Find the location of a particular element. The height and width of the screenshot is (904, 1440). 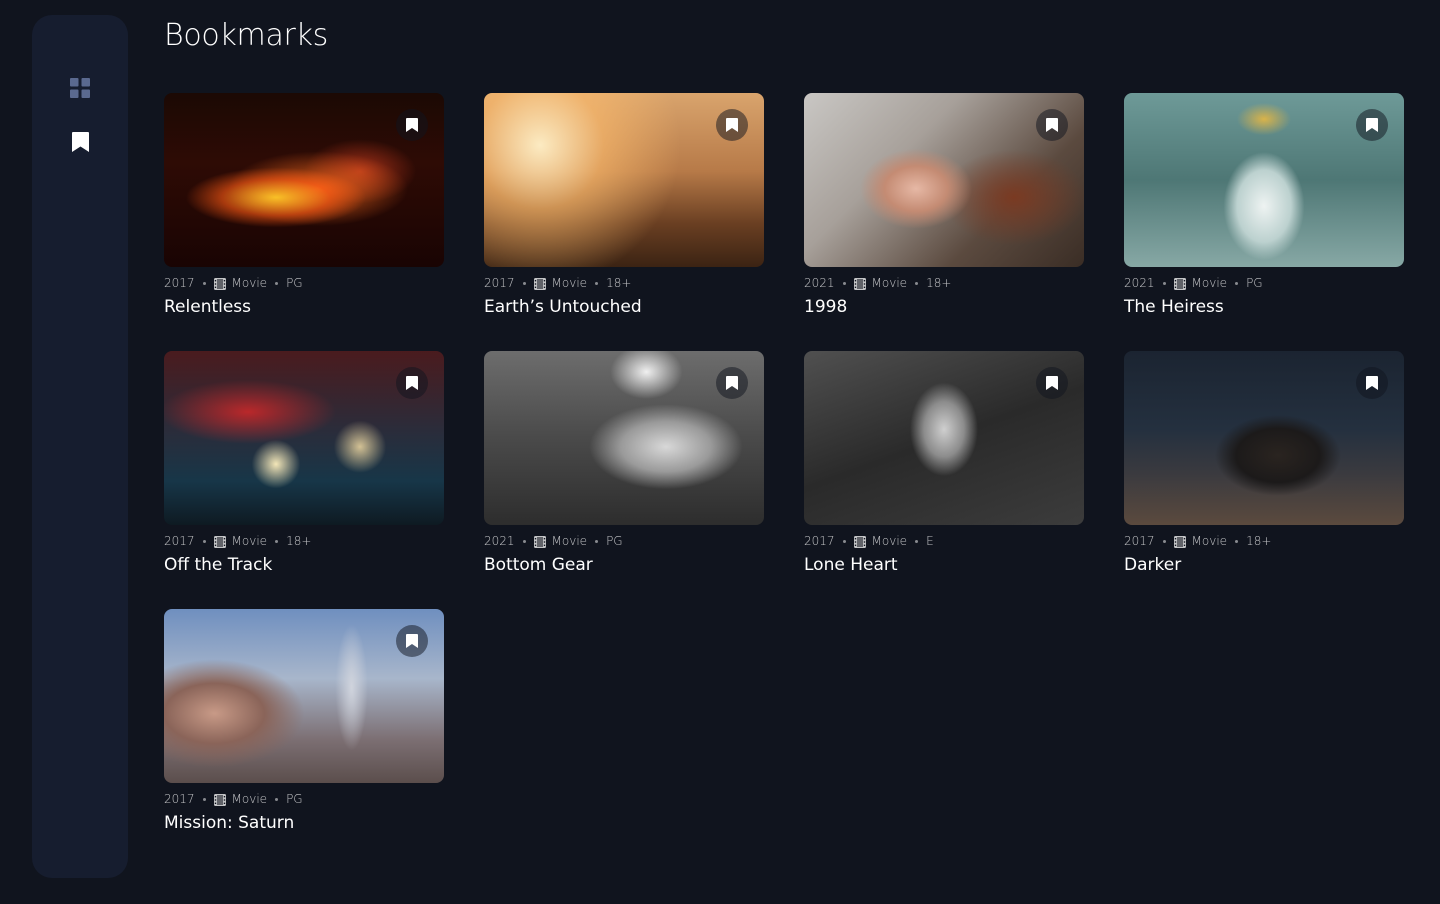

card-title: Darker is located at coordinates (1152, 565).